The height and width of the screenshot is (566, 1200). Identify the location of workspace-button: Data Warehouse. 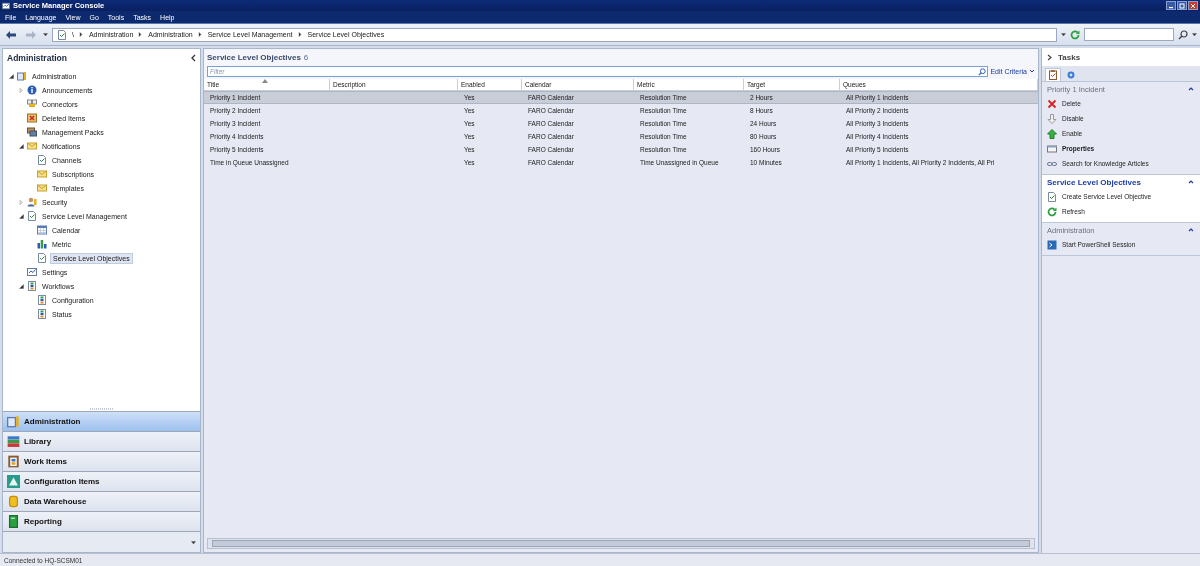
(101, 501).